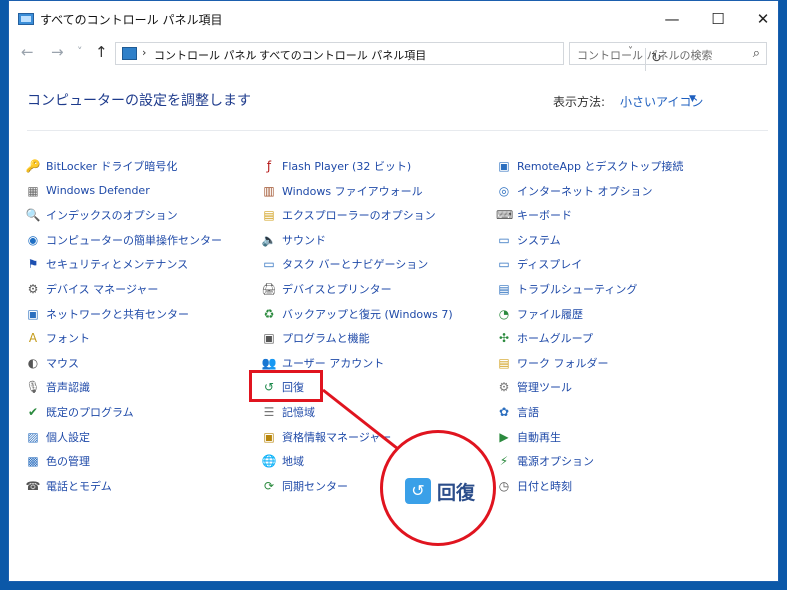 The height and width of the screenshot is (590, 787). What do you see at coordinates (418, 491) in the screenshot?
I see `recovery-icon: ↺` at bounding box center [418, 491].